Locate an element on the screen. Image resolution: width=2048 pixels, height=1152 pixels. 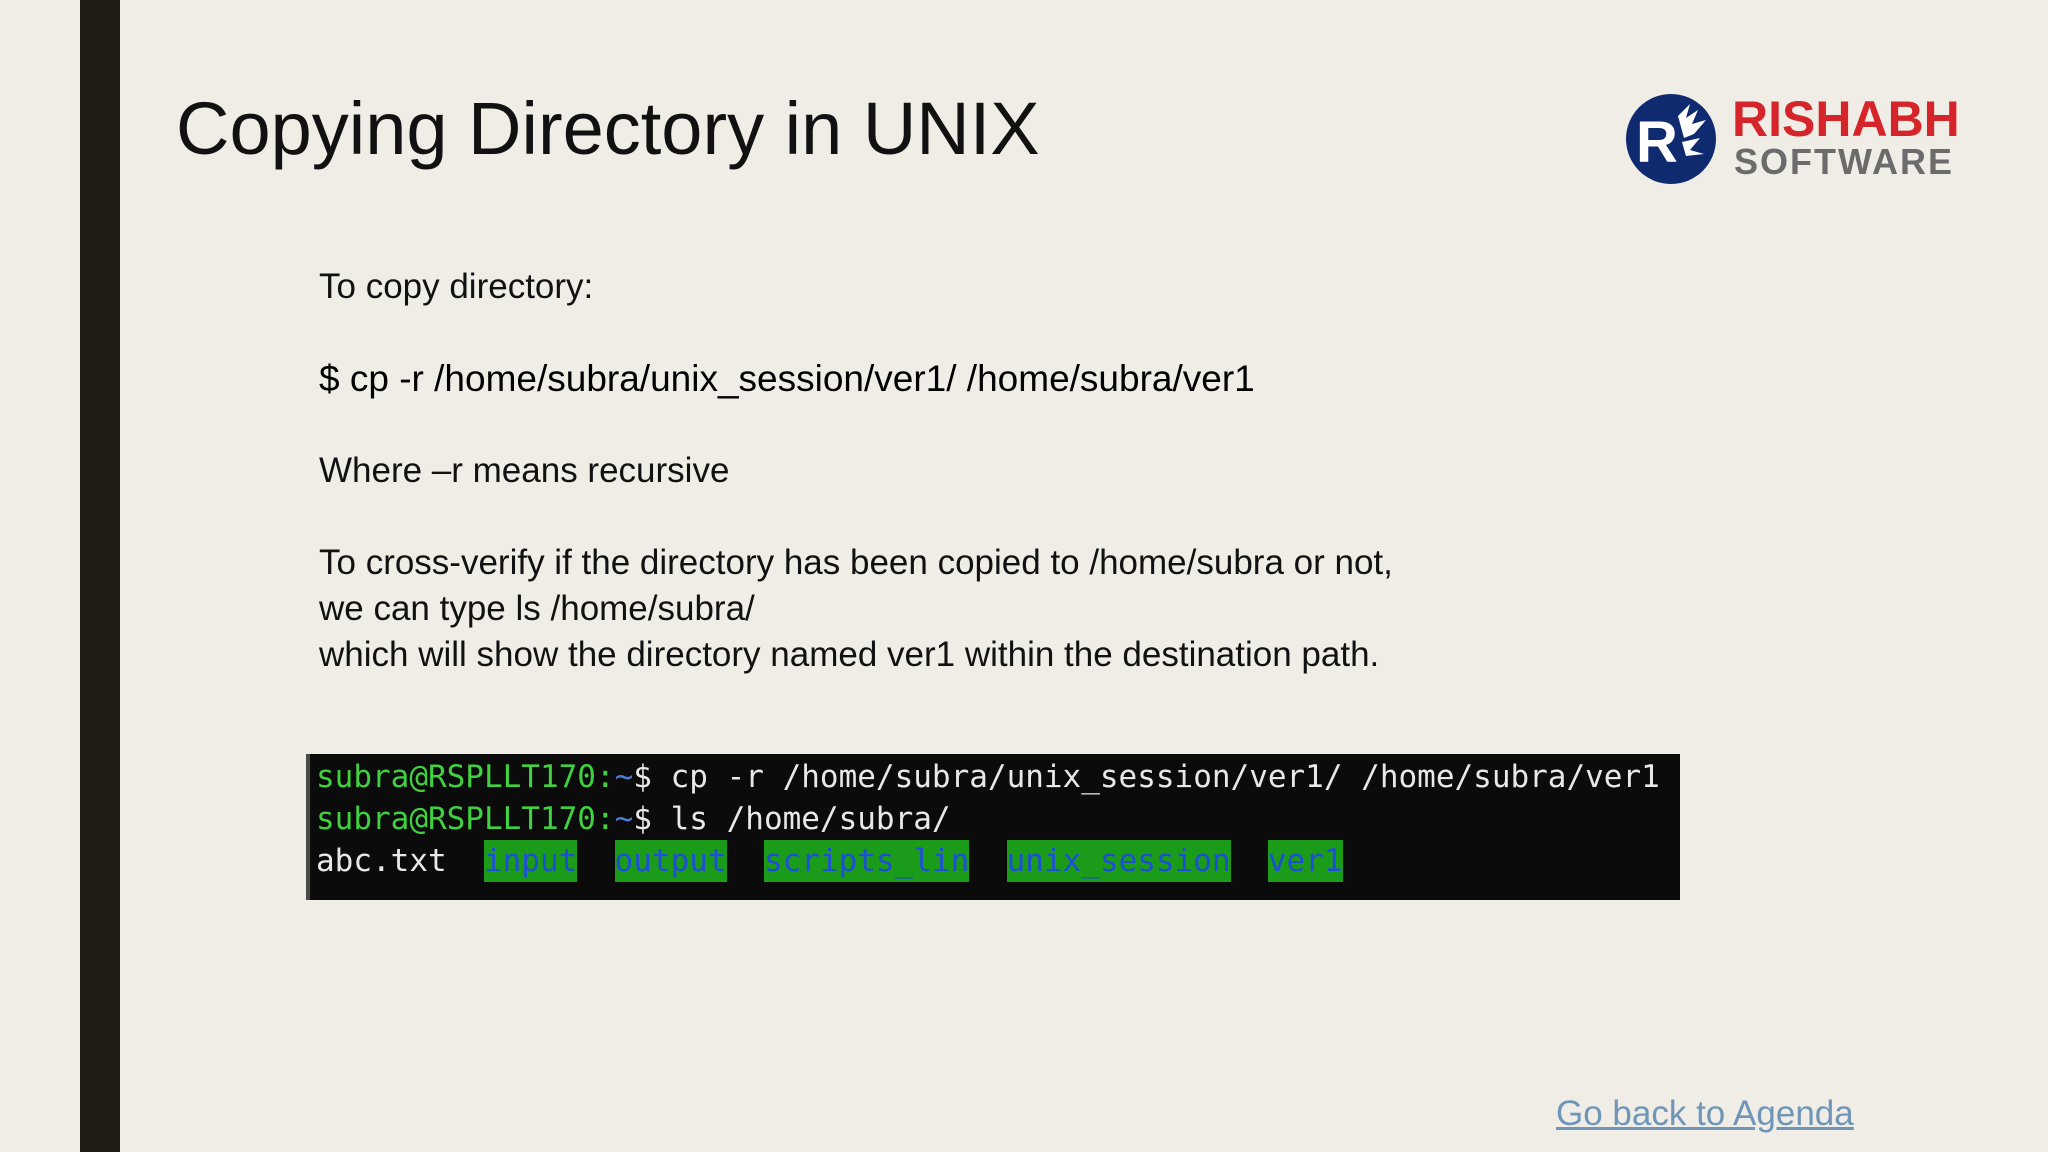
rishabh-logo-icon: R is located at coordinates (1671, 139).